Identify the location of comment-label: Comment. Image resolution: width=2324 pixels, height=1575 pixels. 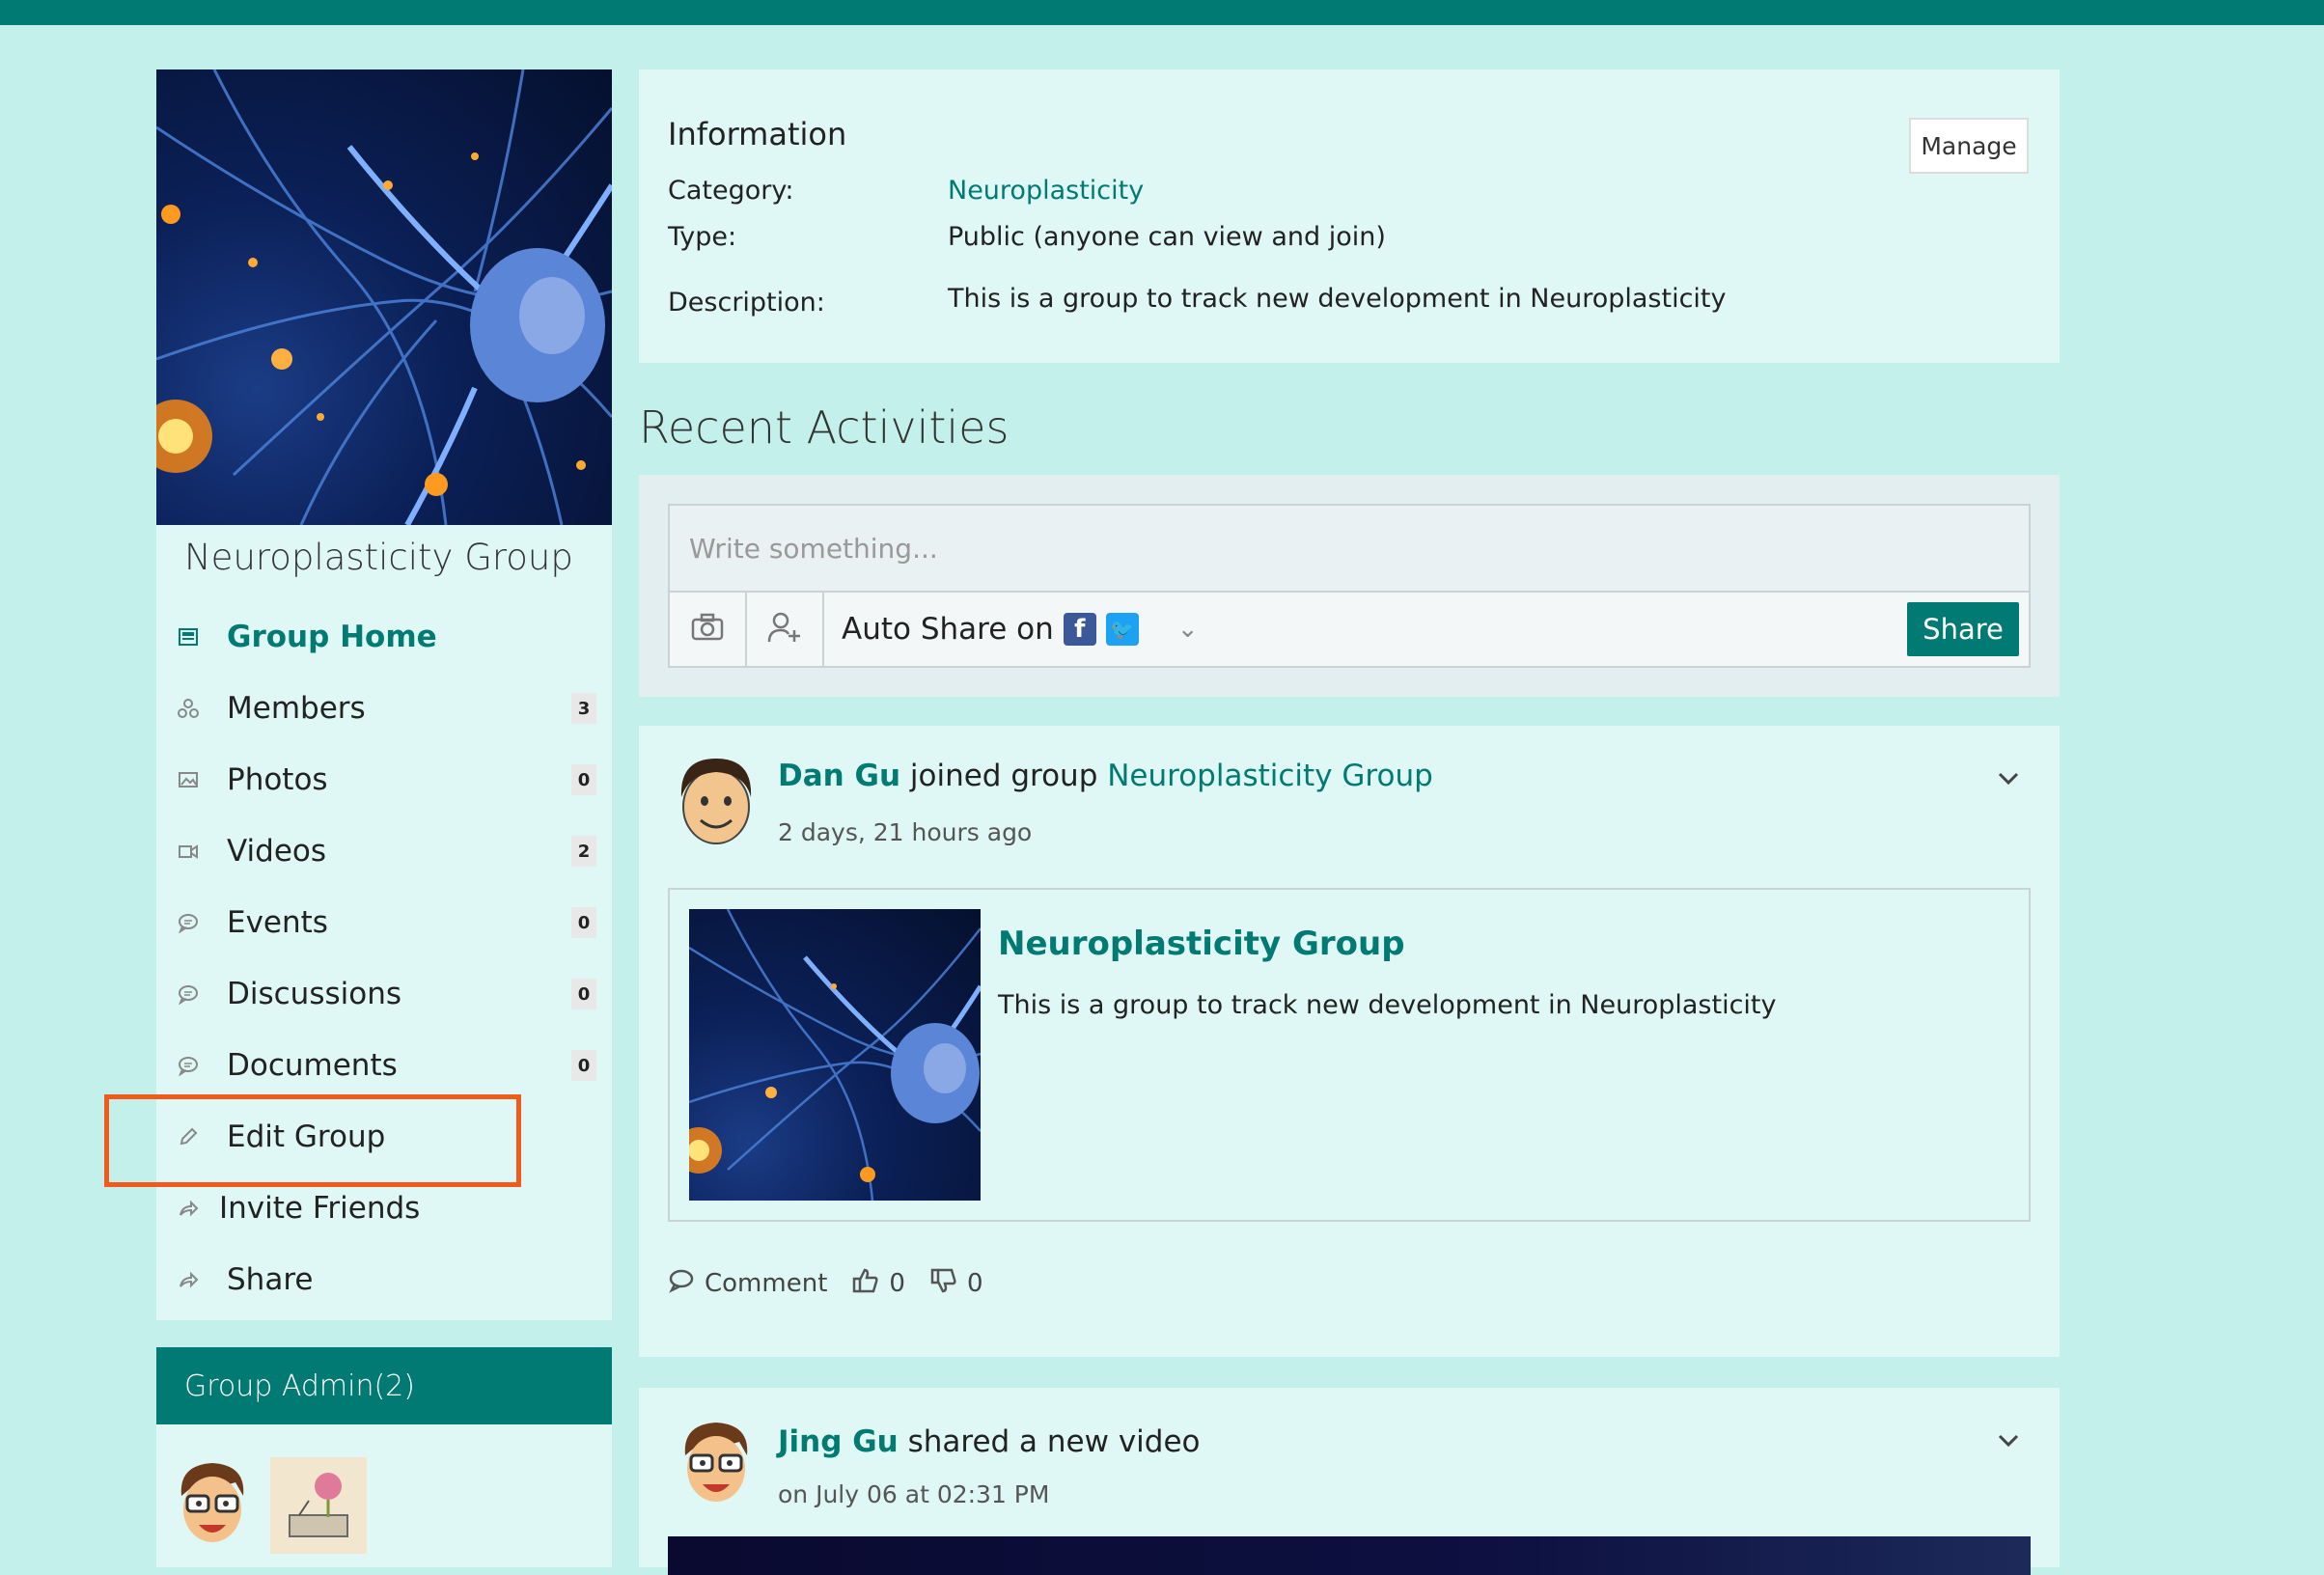
(766, 1283).